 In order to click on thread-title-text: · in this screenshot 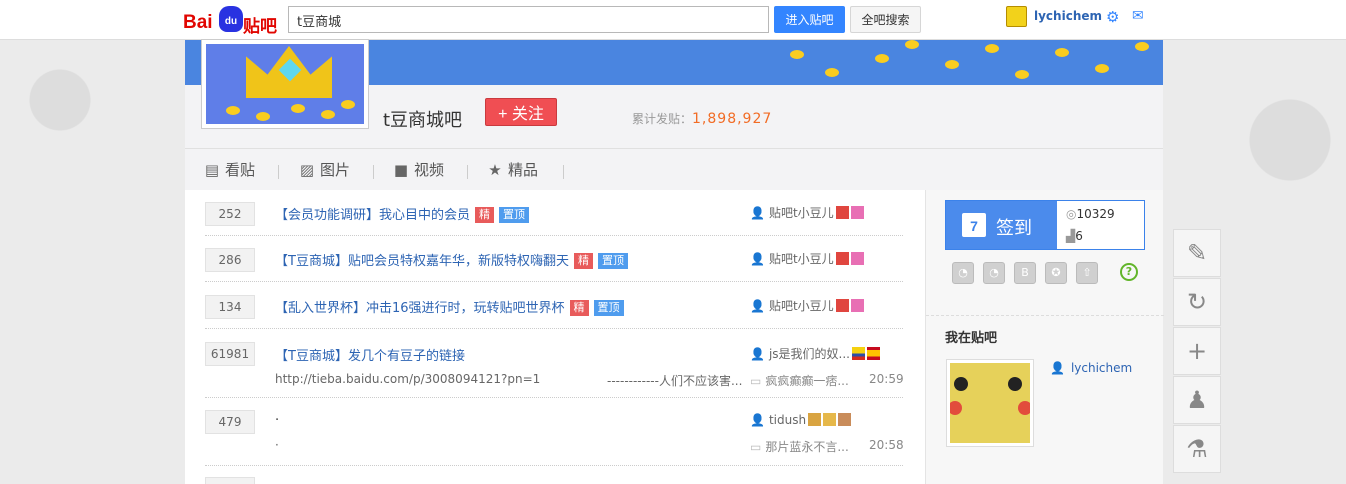, I will do `click(277, 420)`.